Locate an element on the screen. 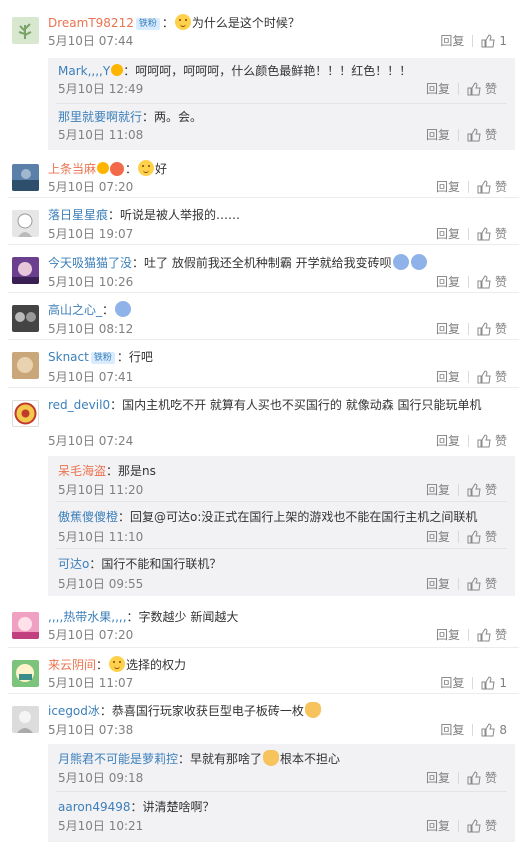 The width and height of the screenshot is (523, 844). reply-item: 那里就要啊就行：两。会。 5月10日 11:08 回复赞 is located at coordinates (277, 127).